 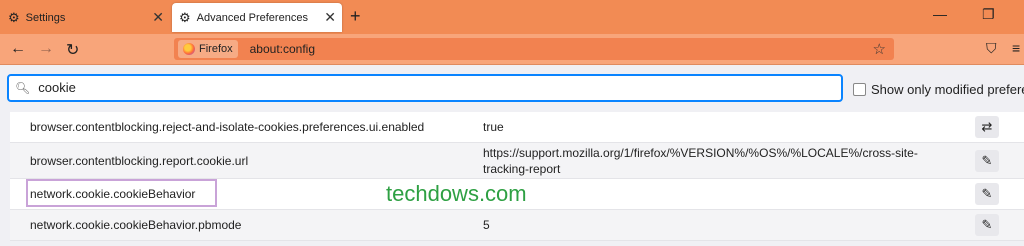 I want to click on checkbox-box, so click(x=859, y=89).